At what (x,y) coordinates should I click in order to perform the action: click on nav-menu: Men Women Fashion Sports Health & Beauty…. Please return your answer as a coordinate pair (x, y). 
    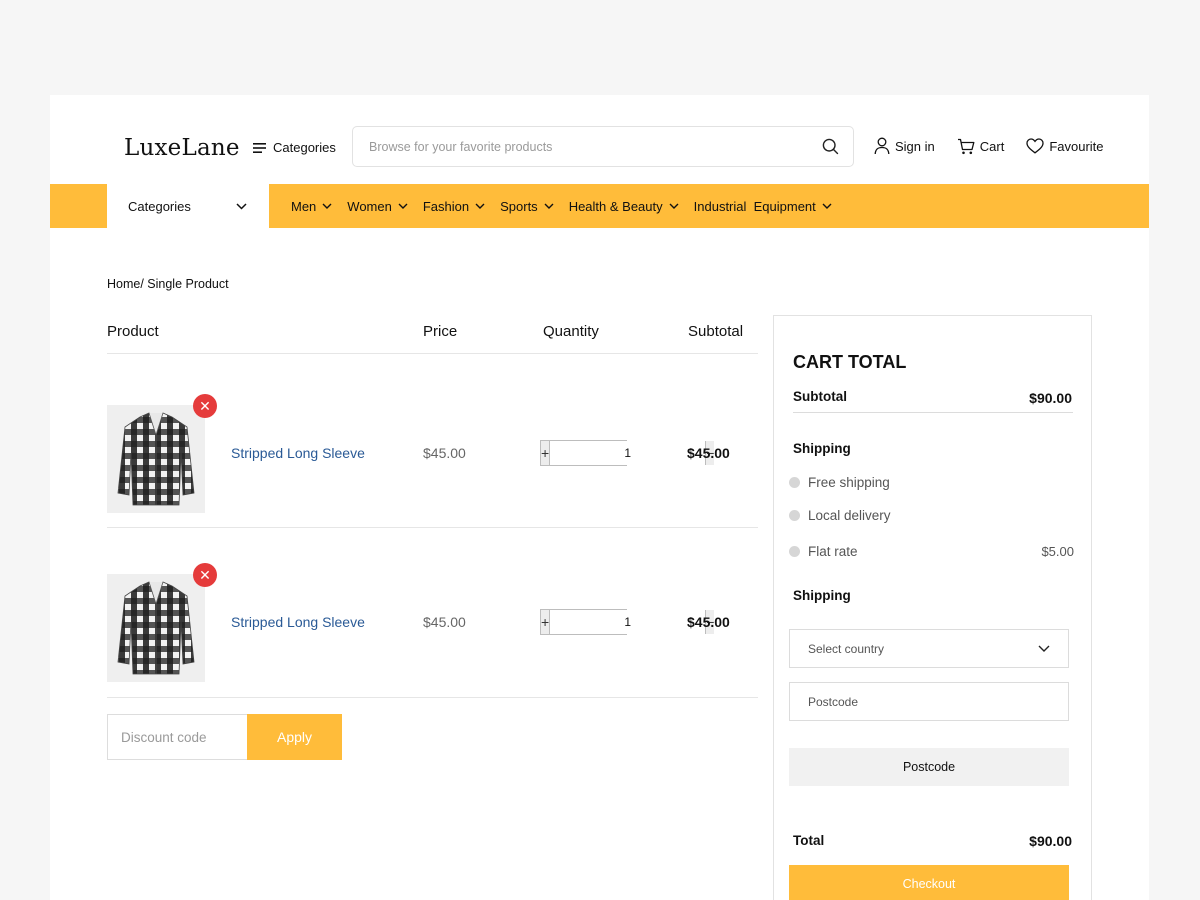
    Looking at the image, I should click on (561, 206).